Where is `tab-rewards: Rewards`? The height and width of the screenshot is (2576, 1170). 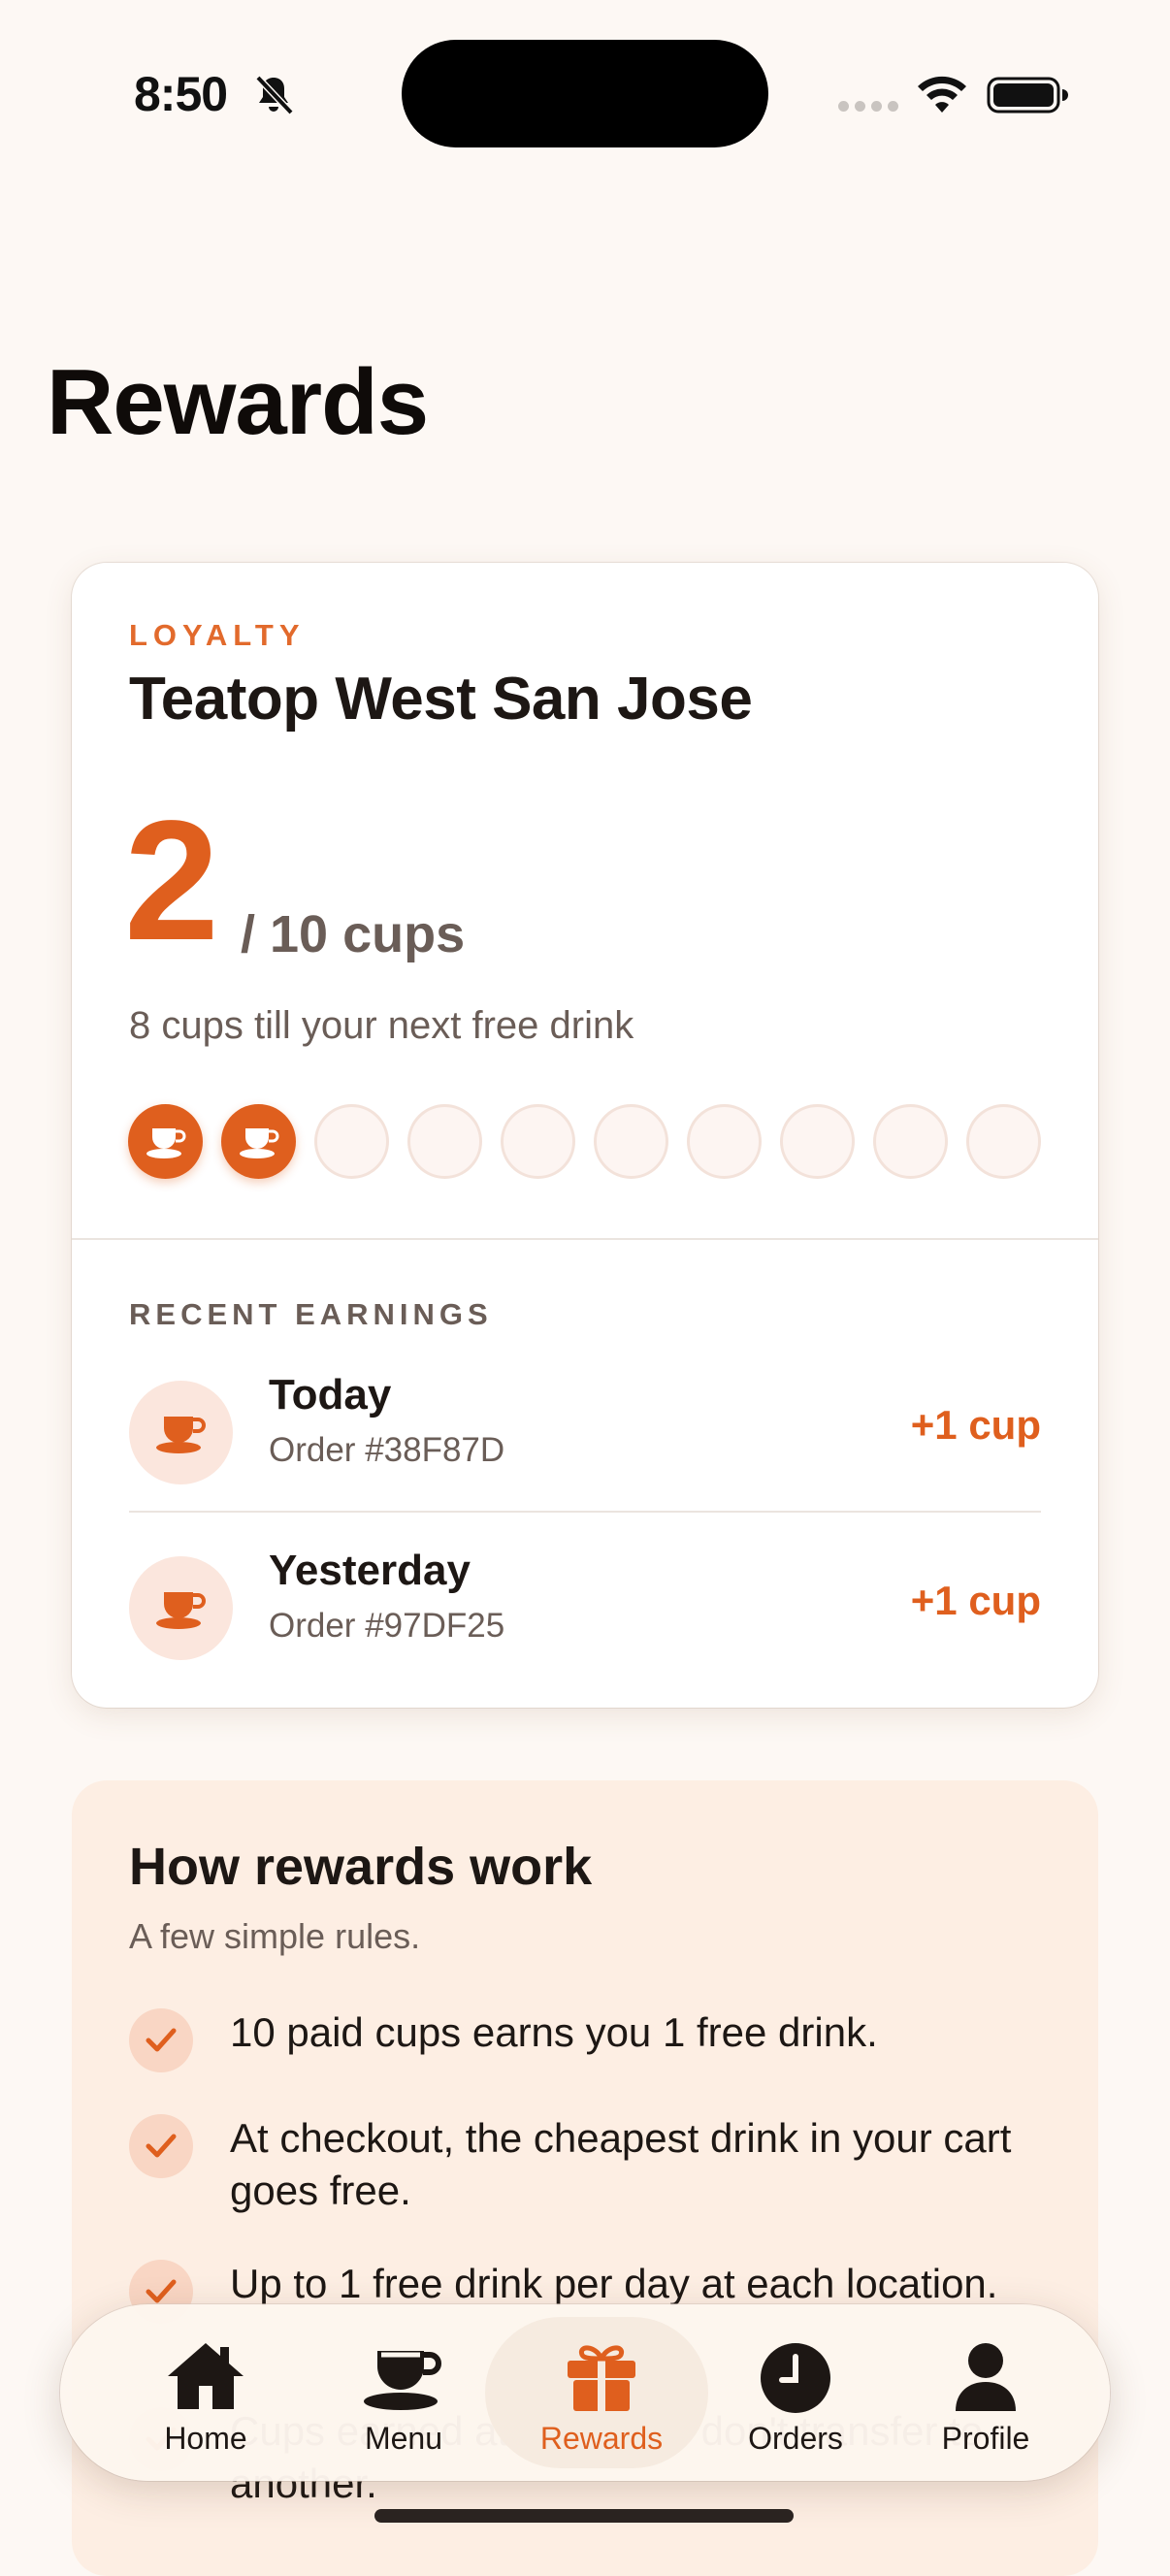
tab-rewards: Rewards is located at coordinates (596, 2393).